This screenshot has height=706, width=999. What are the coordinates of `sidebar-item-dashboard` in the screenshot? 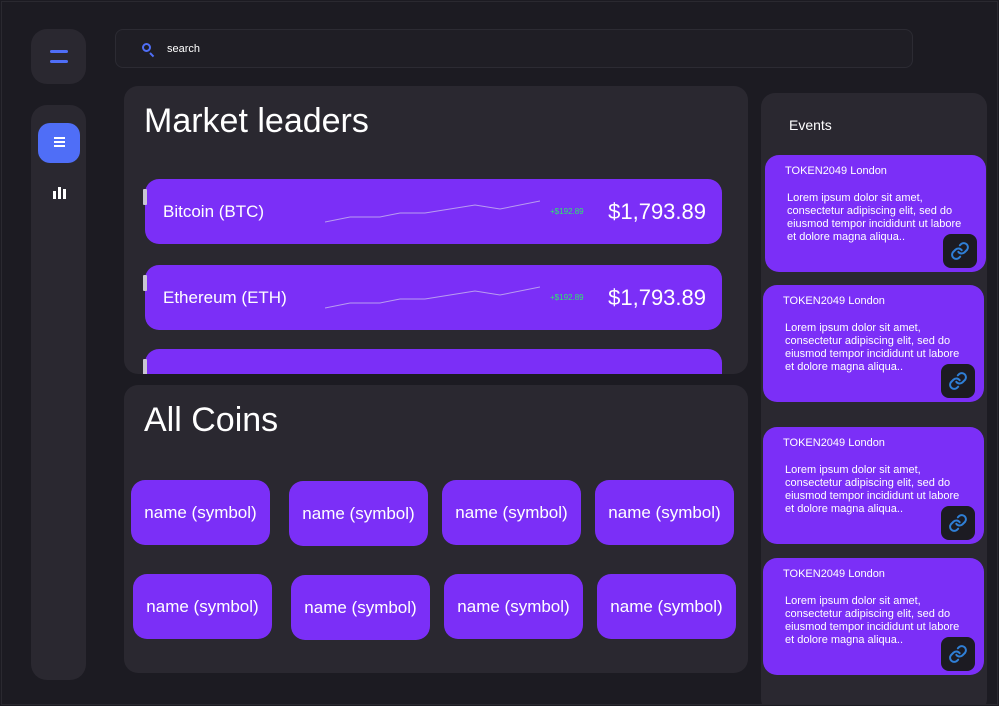 It's located at (59, 143).